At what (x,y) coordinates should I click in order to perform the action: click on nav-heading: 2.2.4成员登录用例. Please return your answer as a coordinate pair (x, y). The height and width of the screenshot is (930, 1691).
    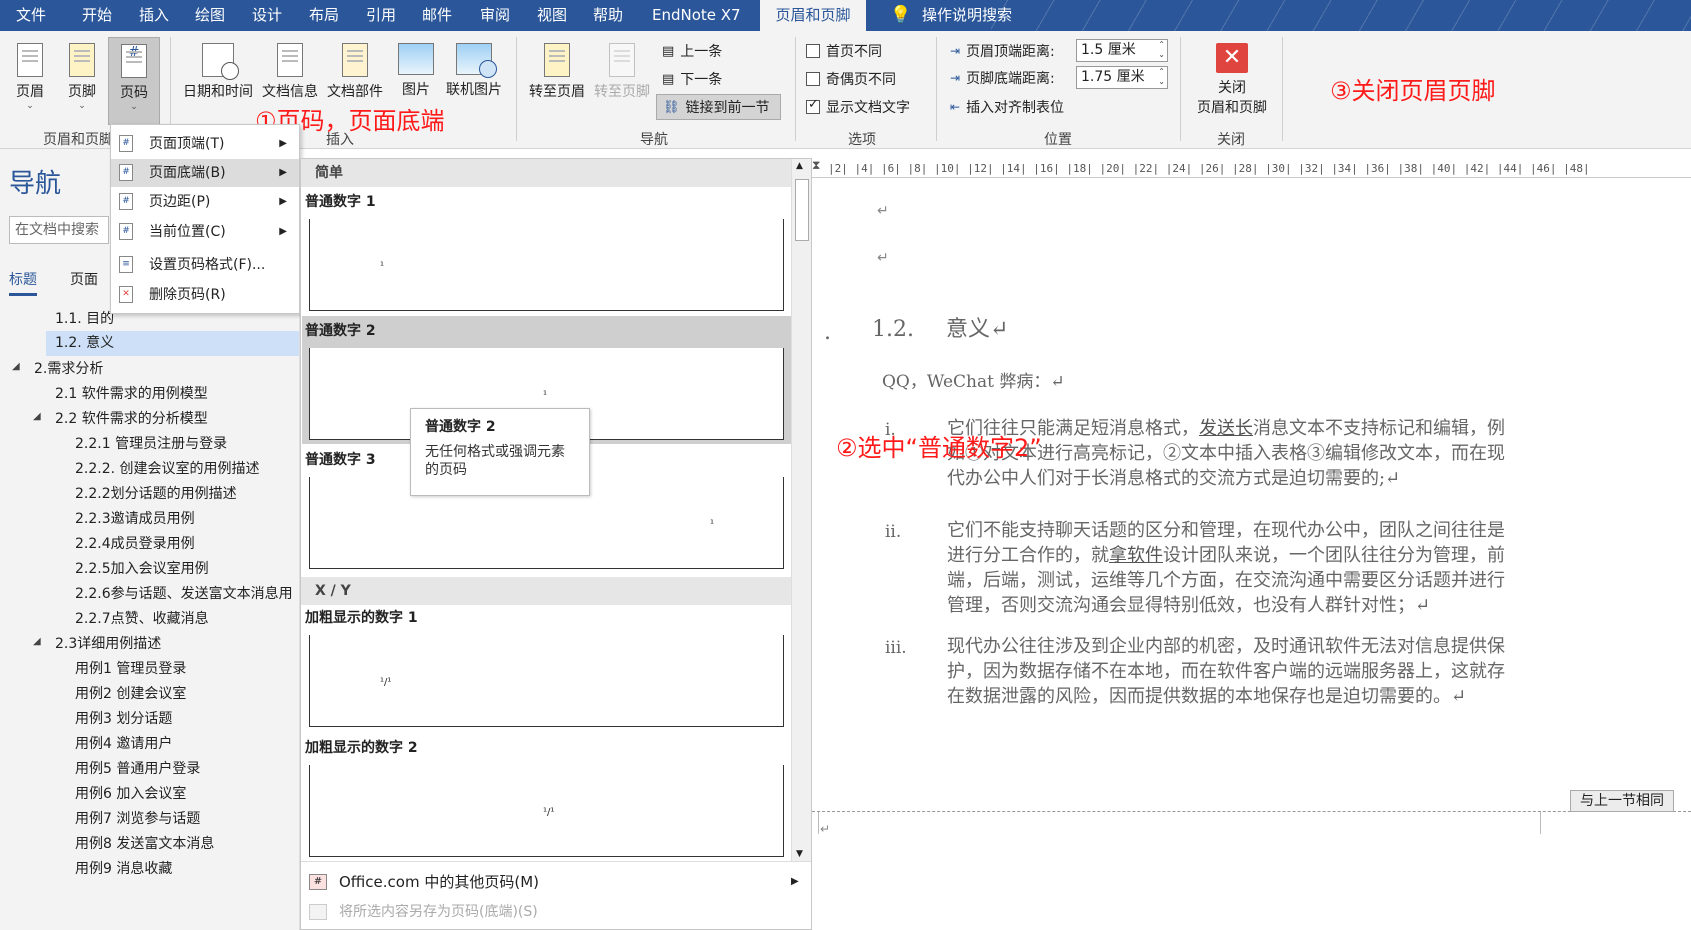
    Looking at the image, I should click on (135, 543).